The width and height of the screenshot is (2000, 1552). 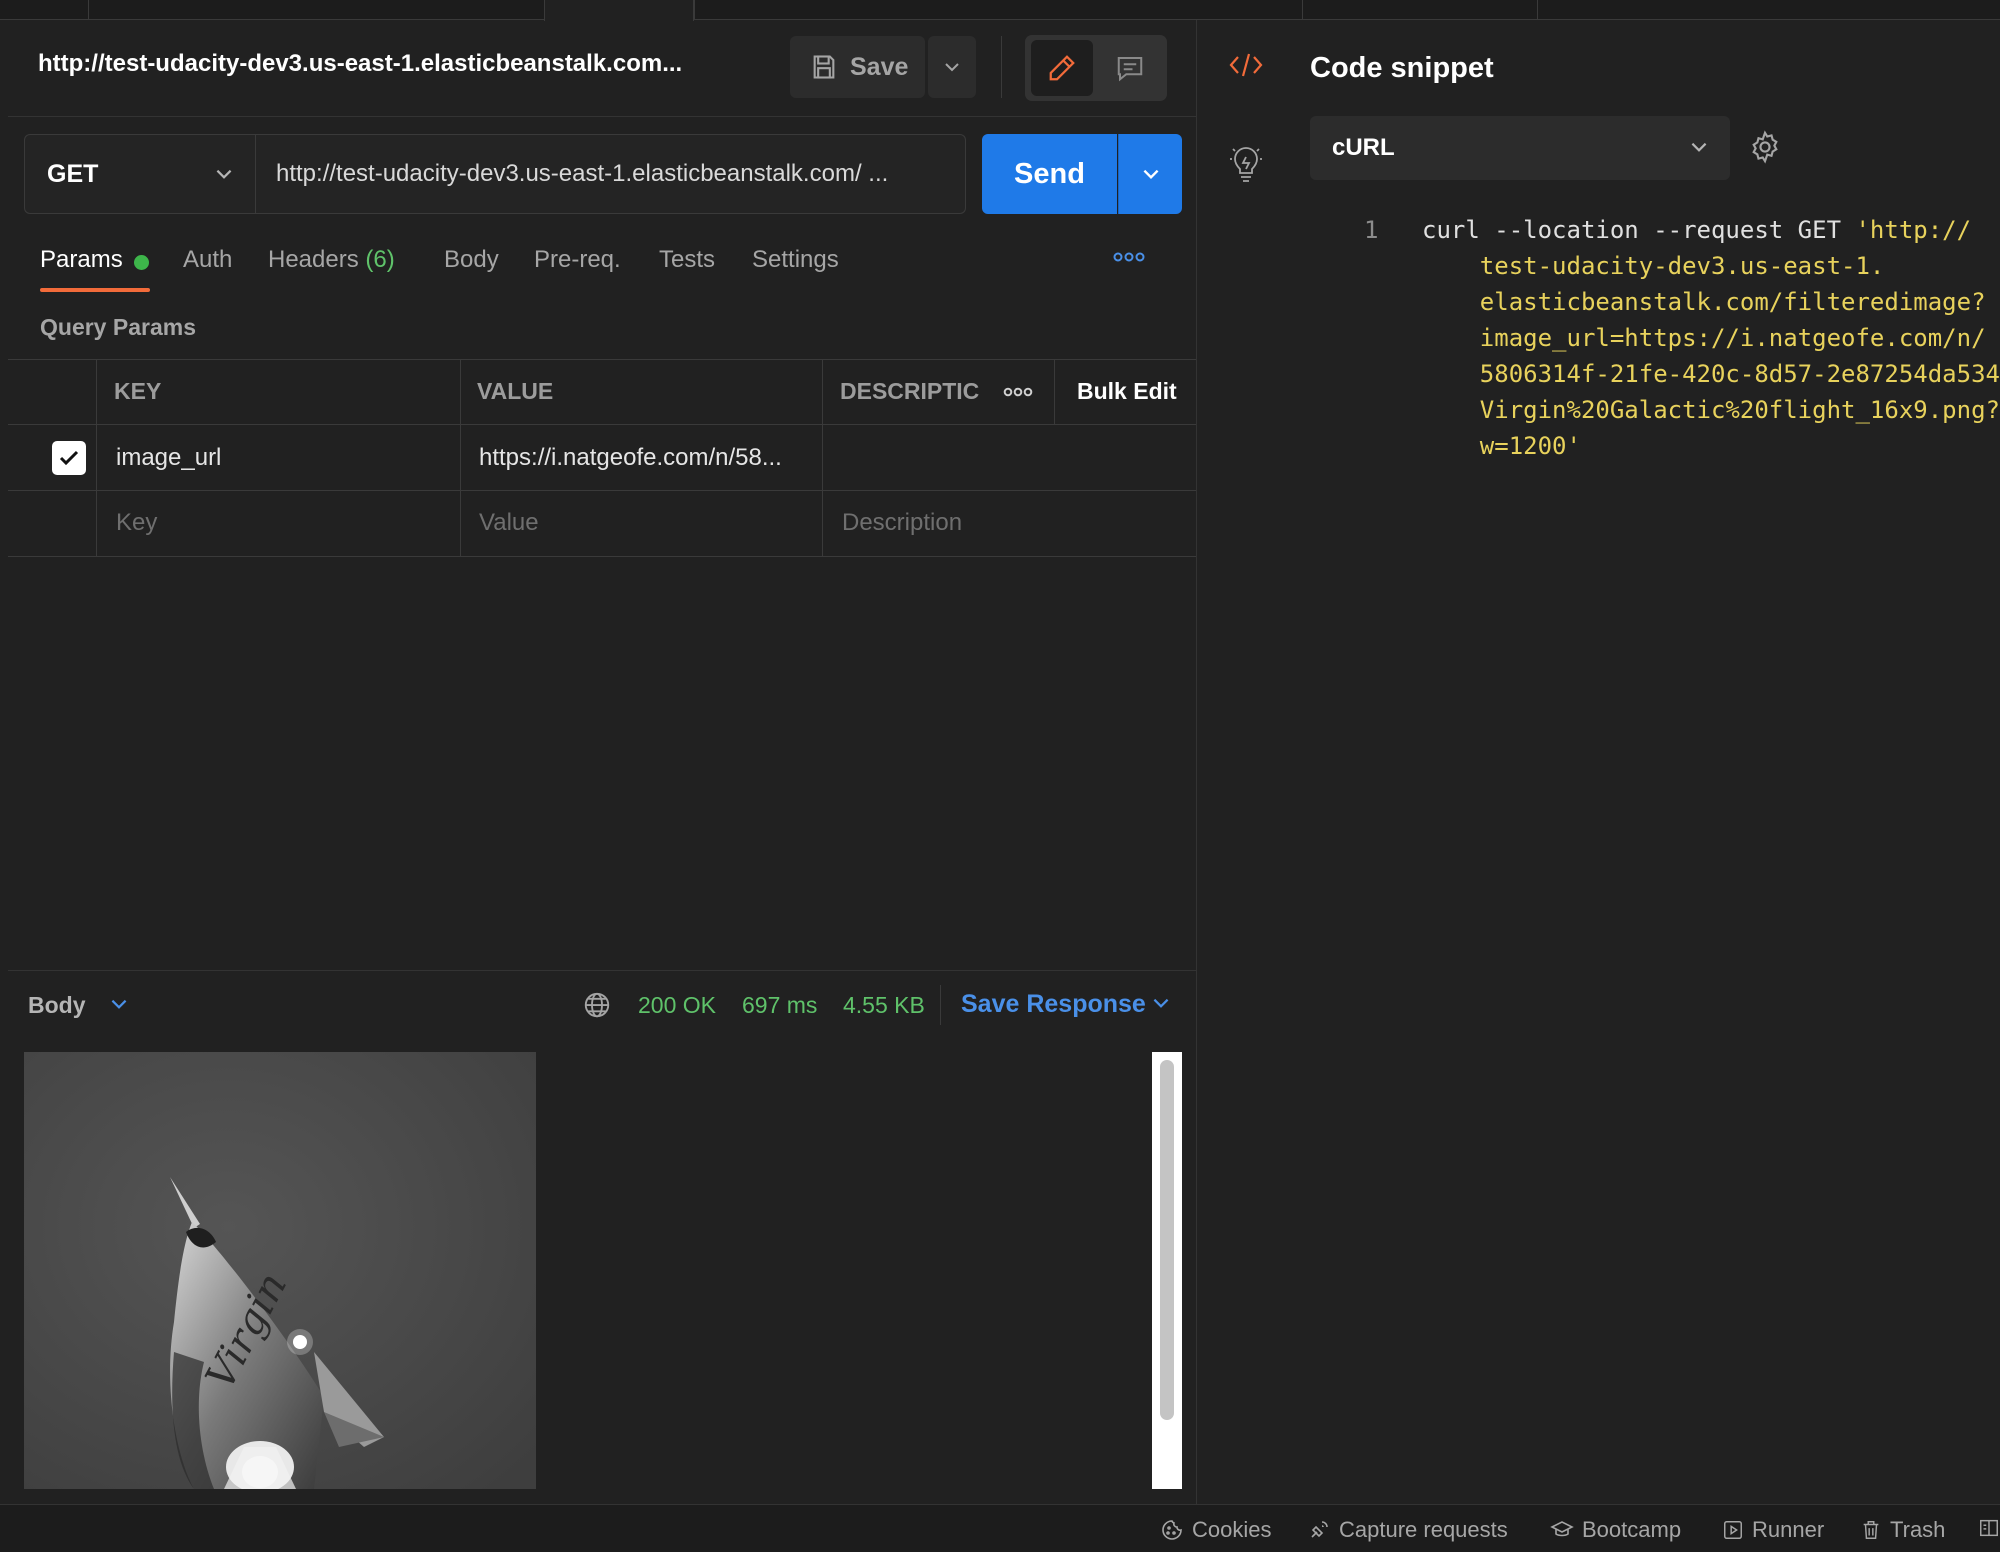 What do you see at coordinates (118, 327) in the screenshot?
I see `query-params-heading: Query Params` at bounding box center [118, 327].